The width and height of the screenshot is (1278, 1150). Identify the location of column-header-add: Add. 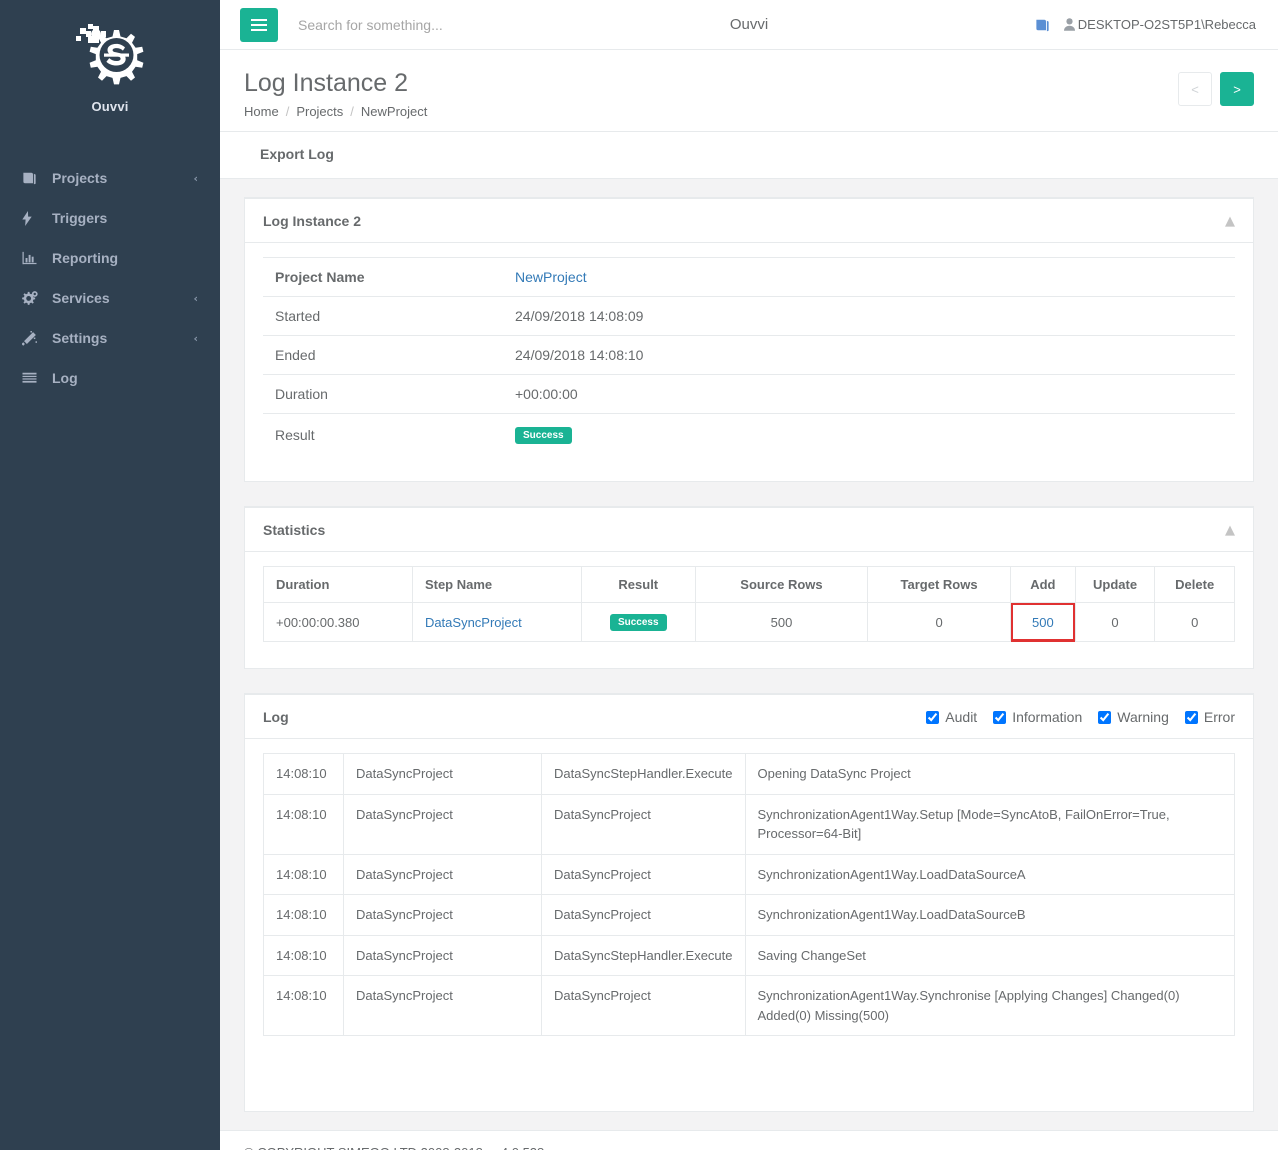
(1043, 584).